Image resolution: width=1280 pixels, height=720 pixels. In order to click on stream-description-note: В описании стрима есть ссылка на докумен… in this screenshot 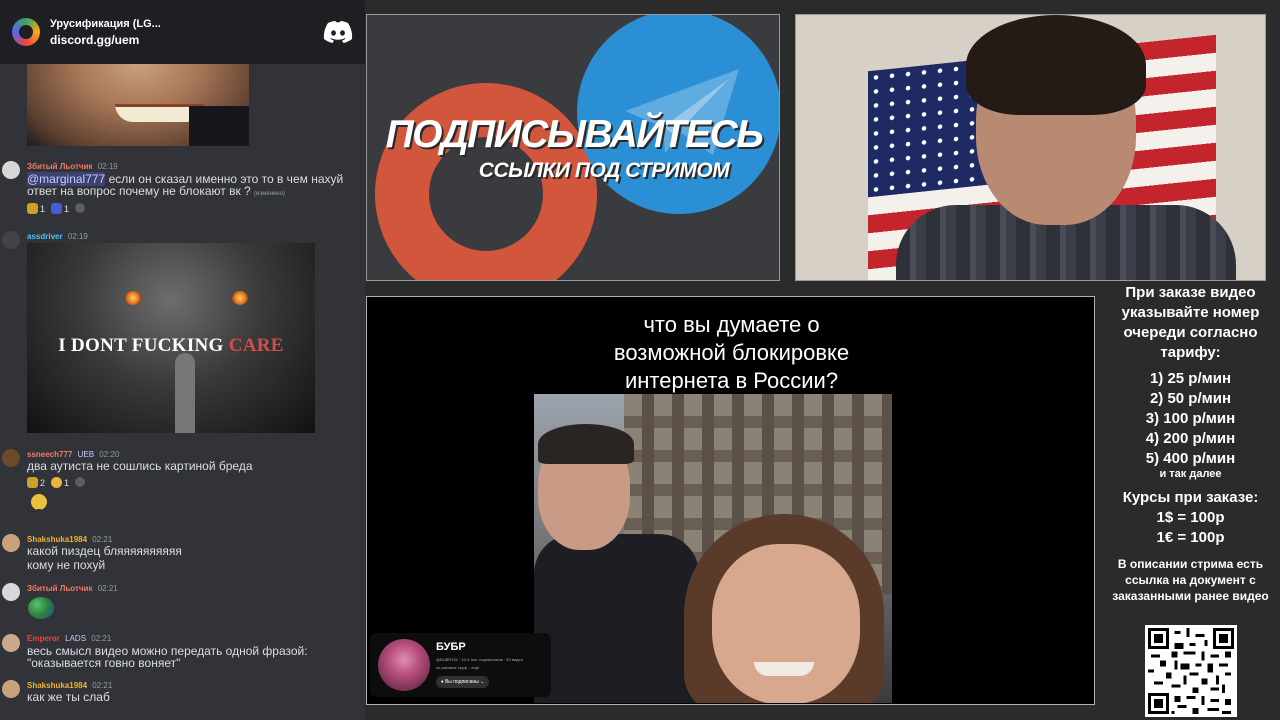, I will do `click(1190, 580)`.